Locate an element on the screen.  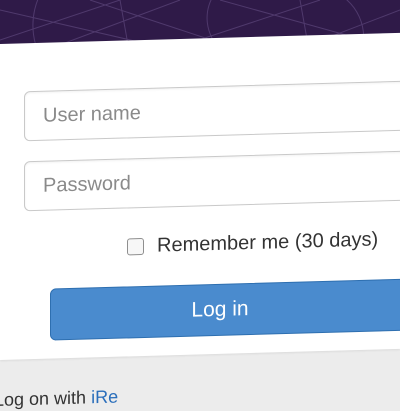
username-input is located at coordinates (212, 111).